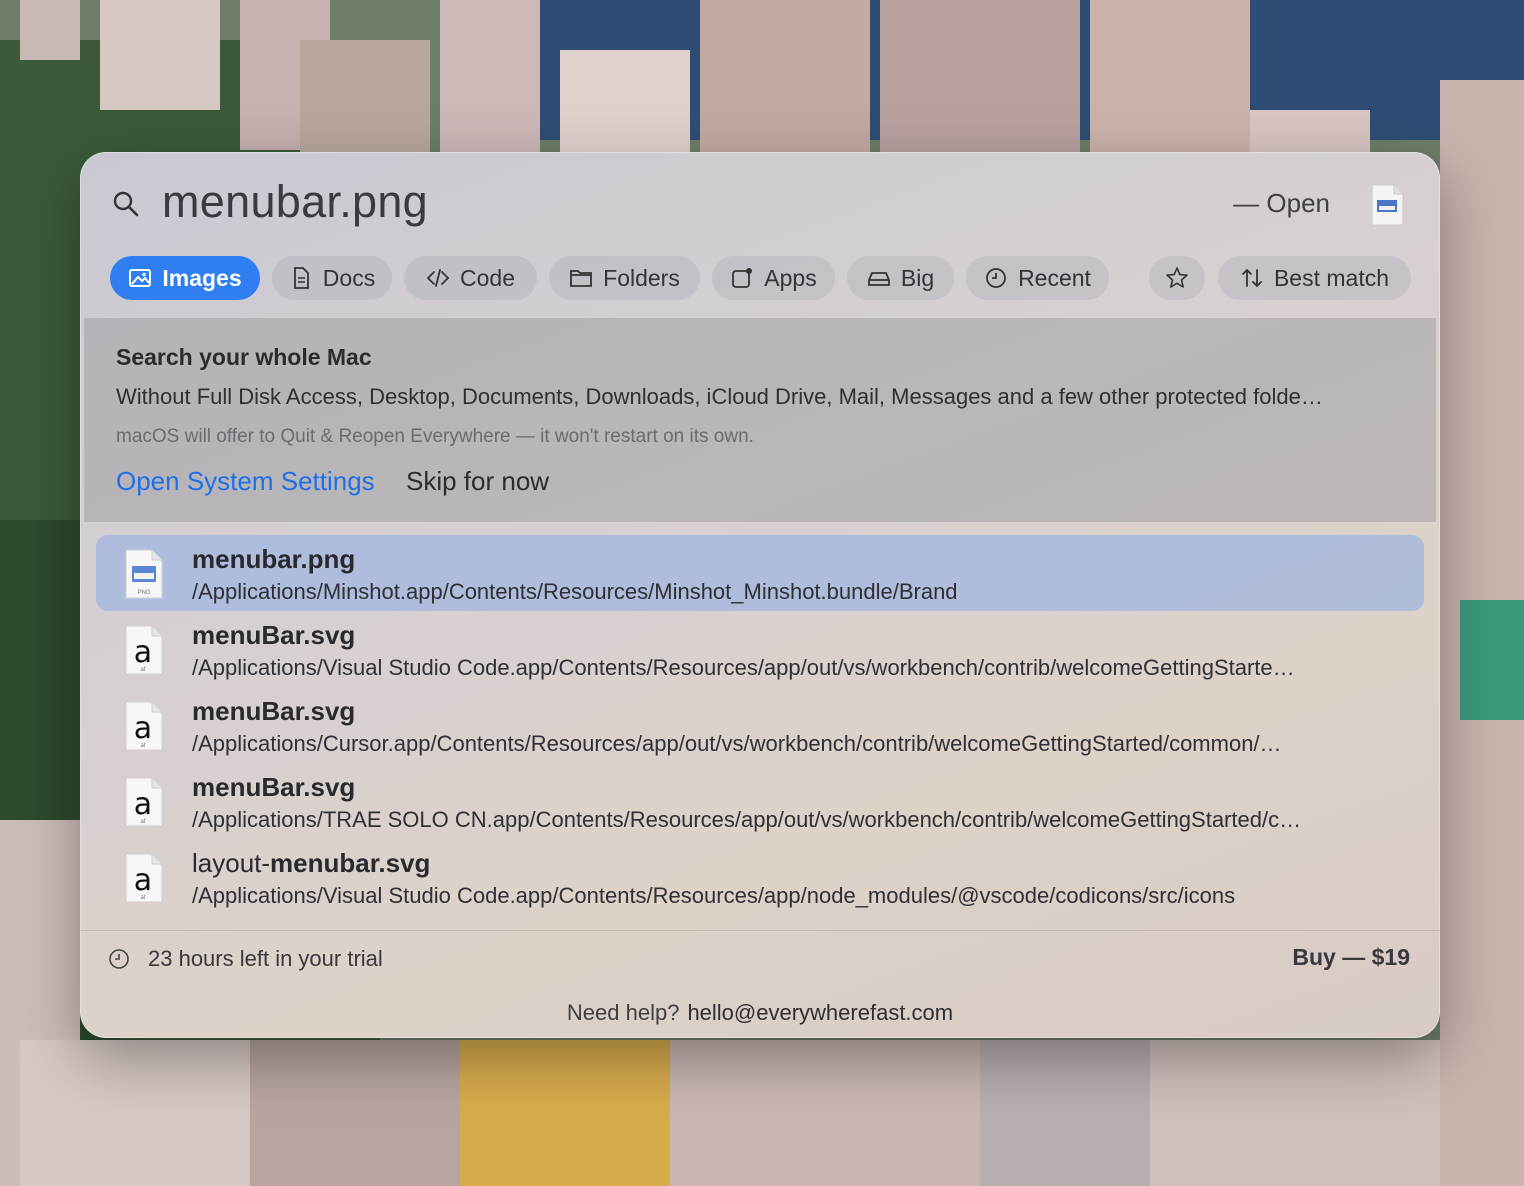 This screenshot has width=1524, height=1186. I want to click on help-label: Need help?, so click(623, 1012).